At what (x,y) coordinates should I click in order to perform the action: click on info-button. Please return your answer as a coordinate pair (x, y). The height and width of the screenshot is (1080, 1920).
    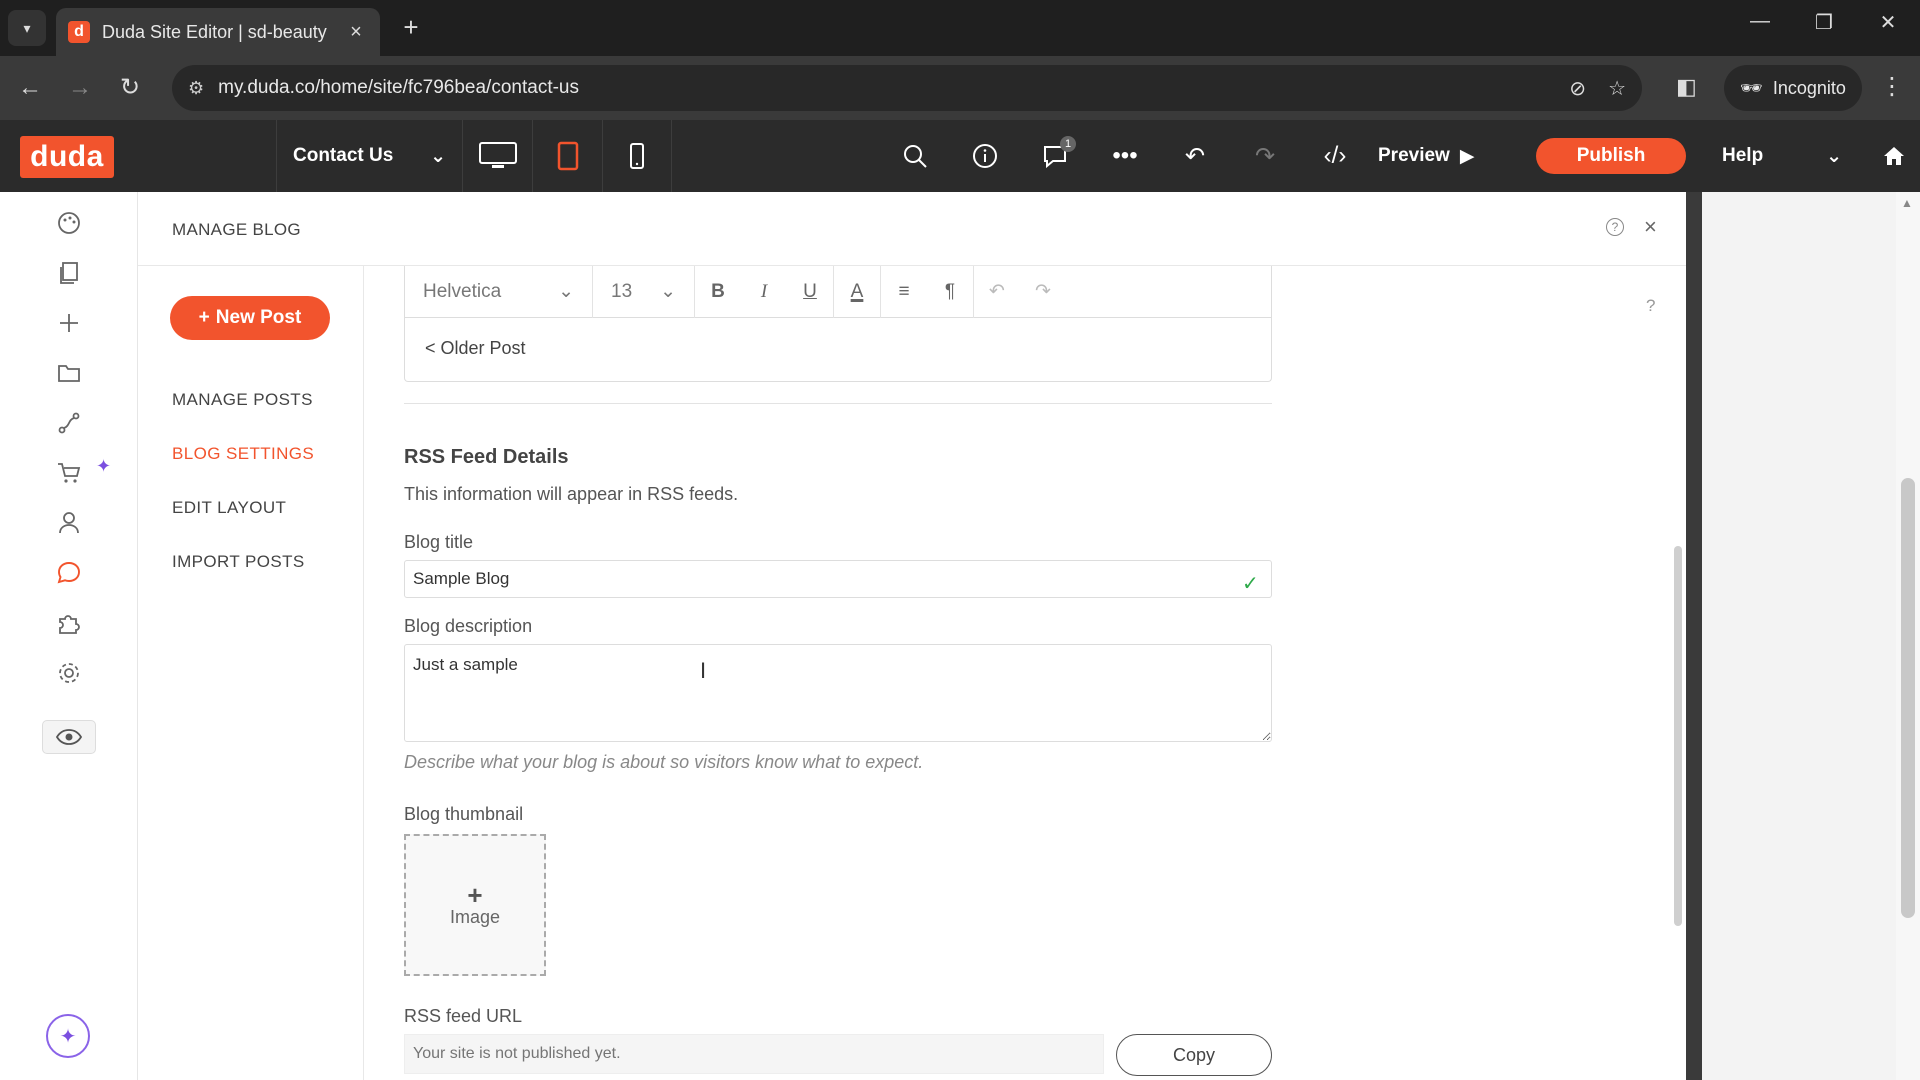
    Looking at the image, I should click on (985, 156).